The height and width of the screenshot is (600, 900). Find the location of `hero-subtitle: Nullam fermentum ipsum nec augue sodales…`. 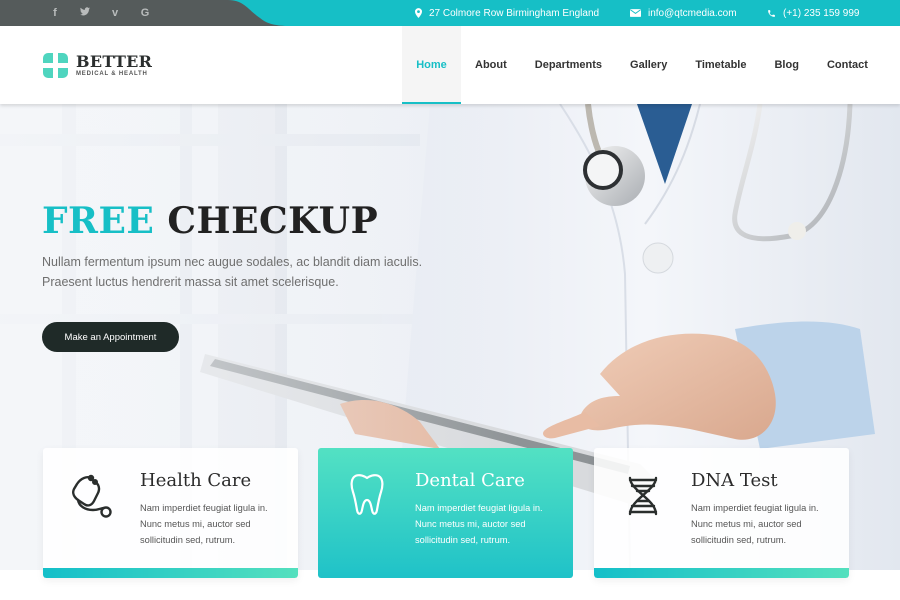

hero-subtitle: Nullam fermentum ipsum nec augue sodales… is located at coordinates (257, 272).